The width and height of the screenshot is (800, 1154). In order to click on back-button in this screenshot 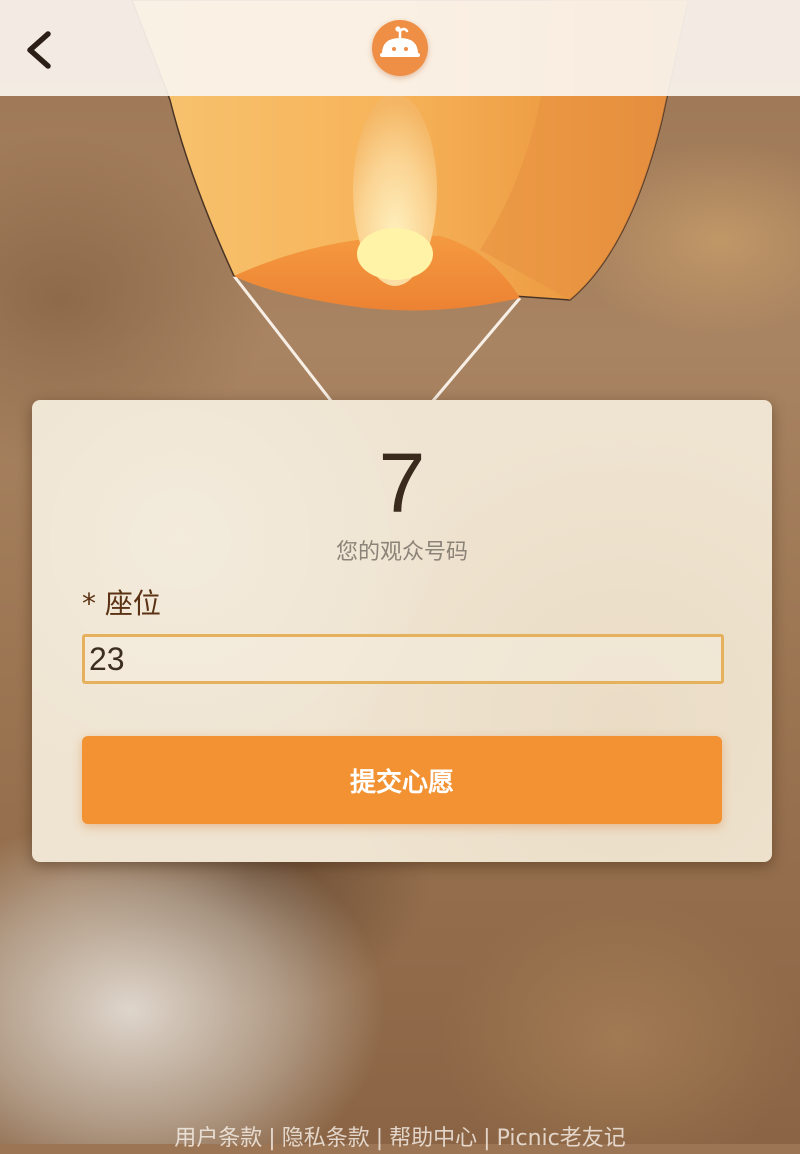, I will do `click(40, 50)`.